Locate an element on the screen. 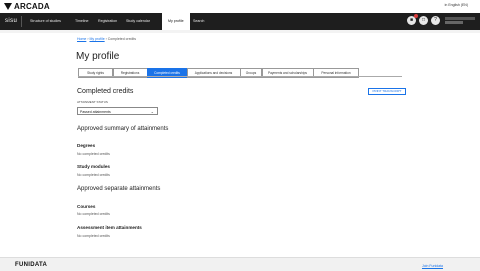 This screenshot has width=480, height=271. nav-timeline: Timeline is located at coordinates (81, 21).